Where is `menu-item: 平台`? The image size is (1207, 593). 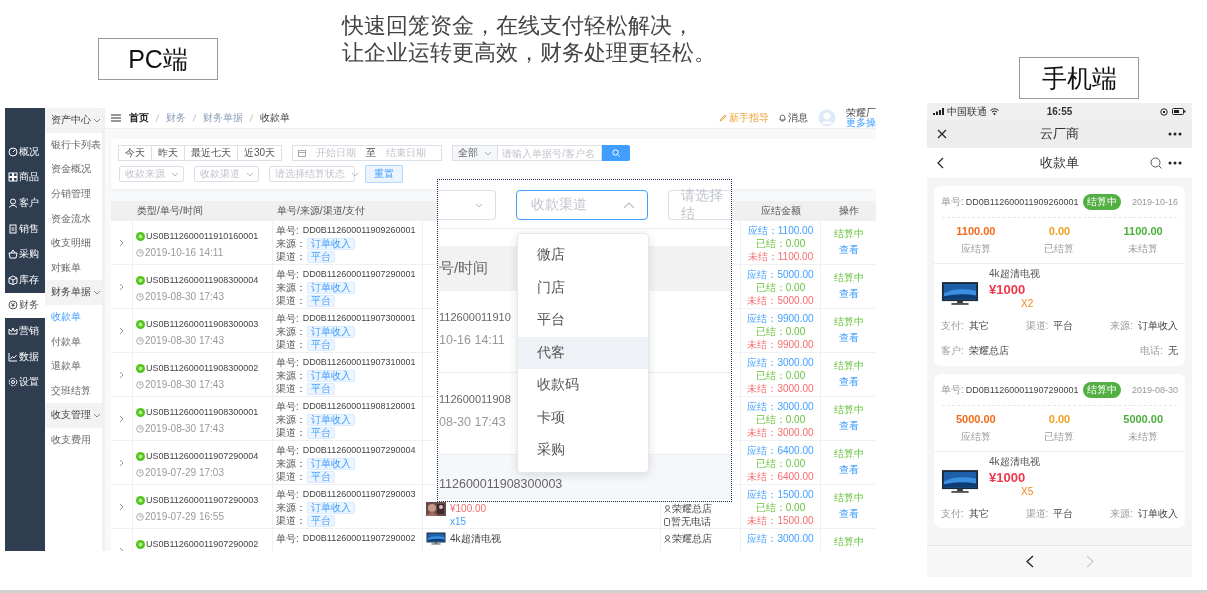
menu-item: 平台 is located at coordinates (583, 320).